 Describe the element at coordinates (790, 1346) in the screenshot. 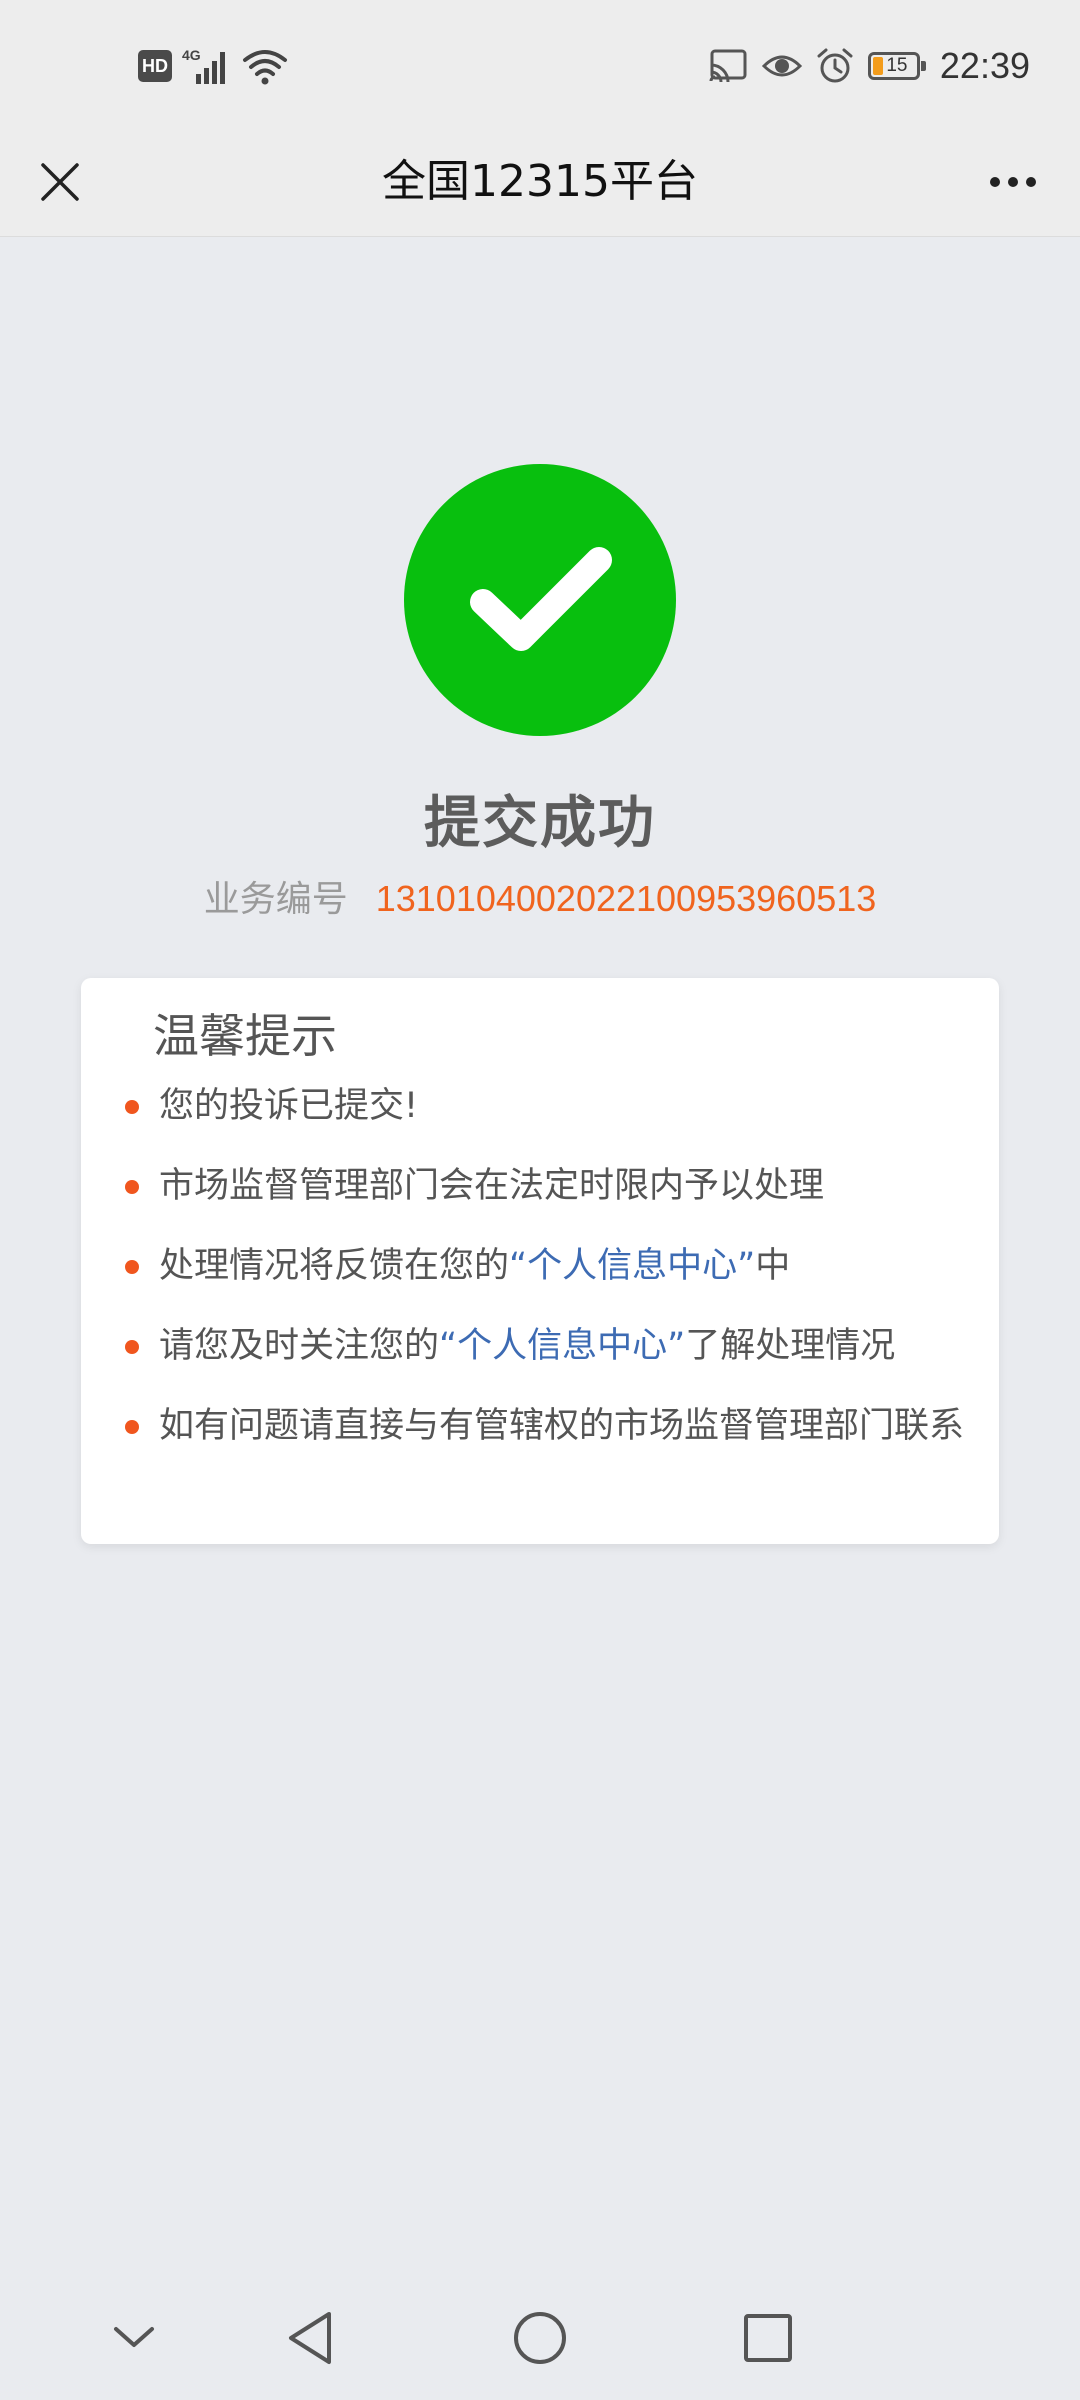

I see `tip-text: 了解处理情况` at that location.